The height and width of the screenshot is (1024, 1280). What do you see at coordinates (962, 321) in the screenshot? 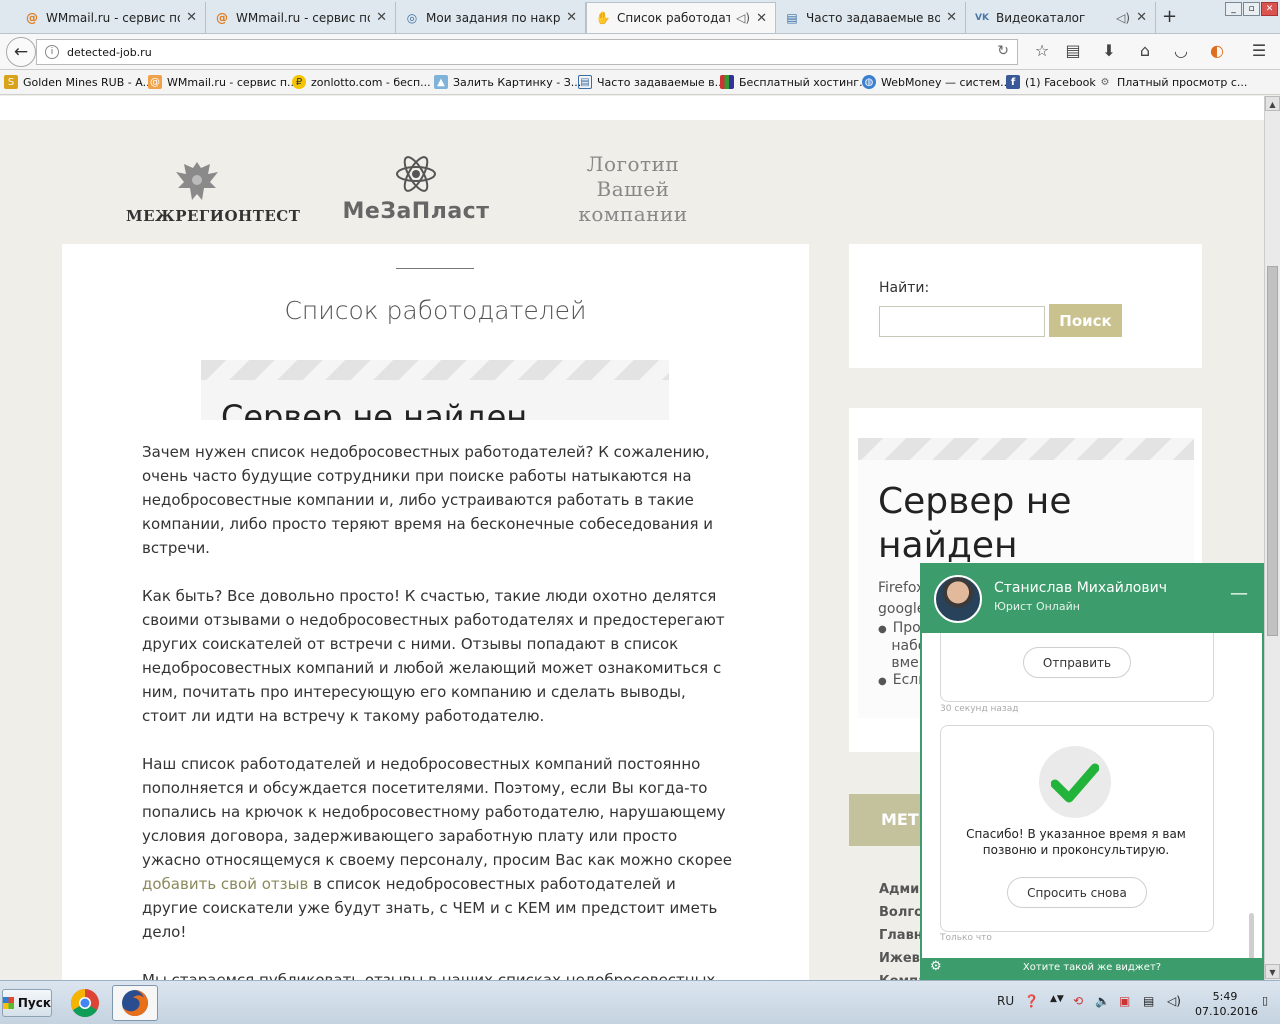
I see `search-input` at bounding box center [962, 321].